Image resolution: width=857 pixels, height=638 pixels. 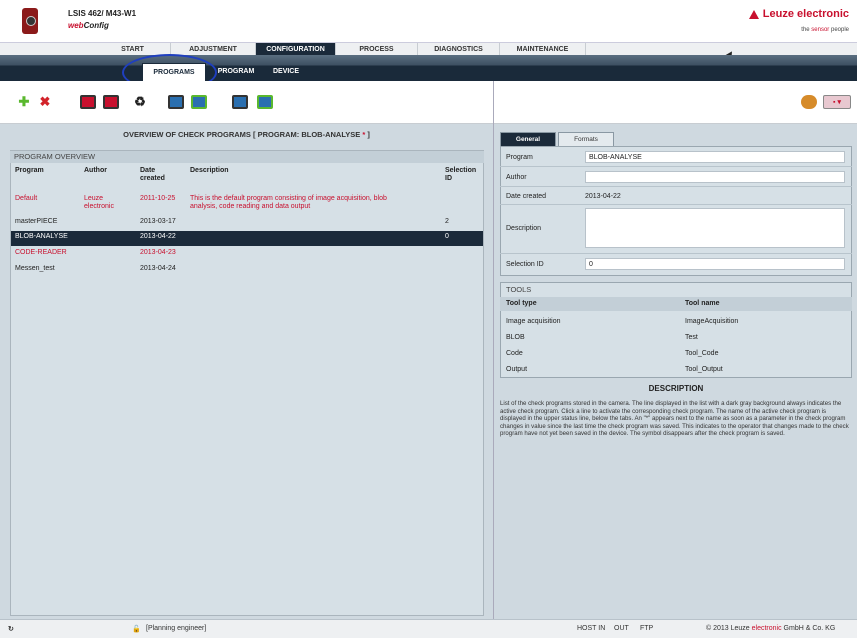 I want to click on tool-type: Code, so click(x=514, y=353).